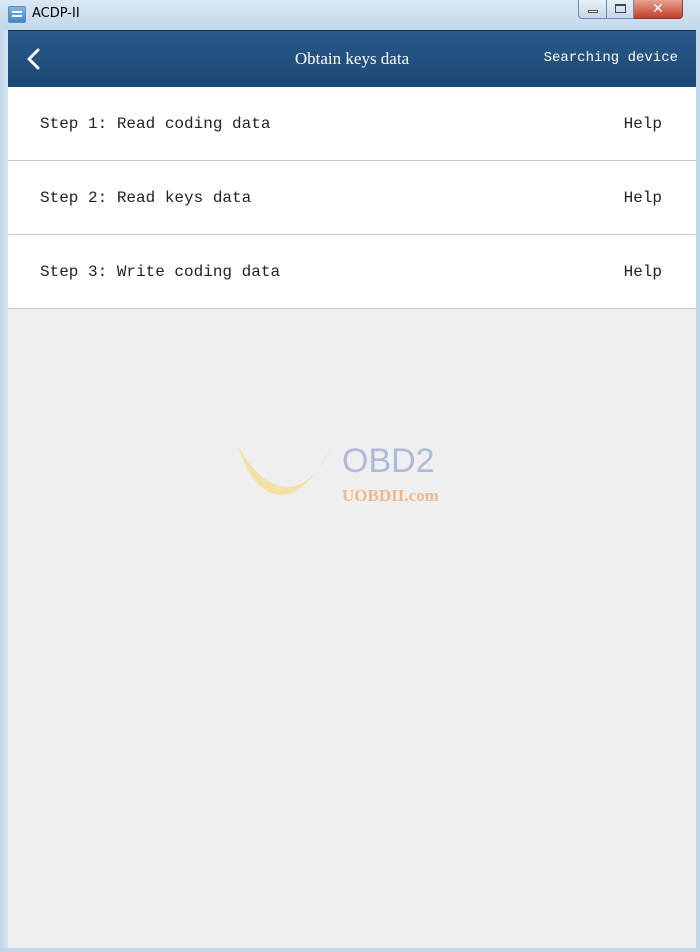  I want to click on window-title: ACDP-II, so click(56, 13).